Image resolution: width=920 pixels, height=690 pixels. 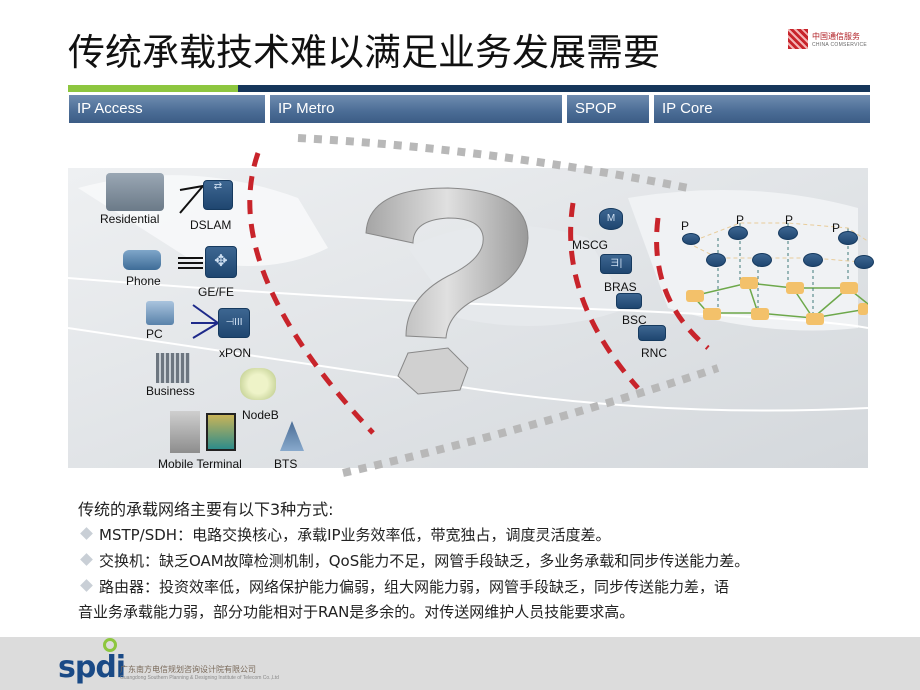 I want to click on residential-icon, so click(x=135, y=192).